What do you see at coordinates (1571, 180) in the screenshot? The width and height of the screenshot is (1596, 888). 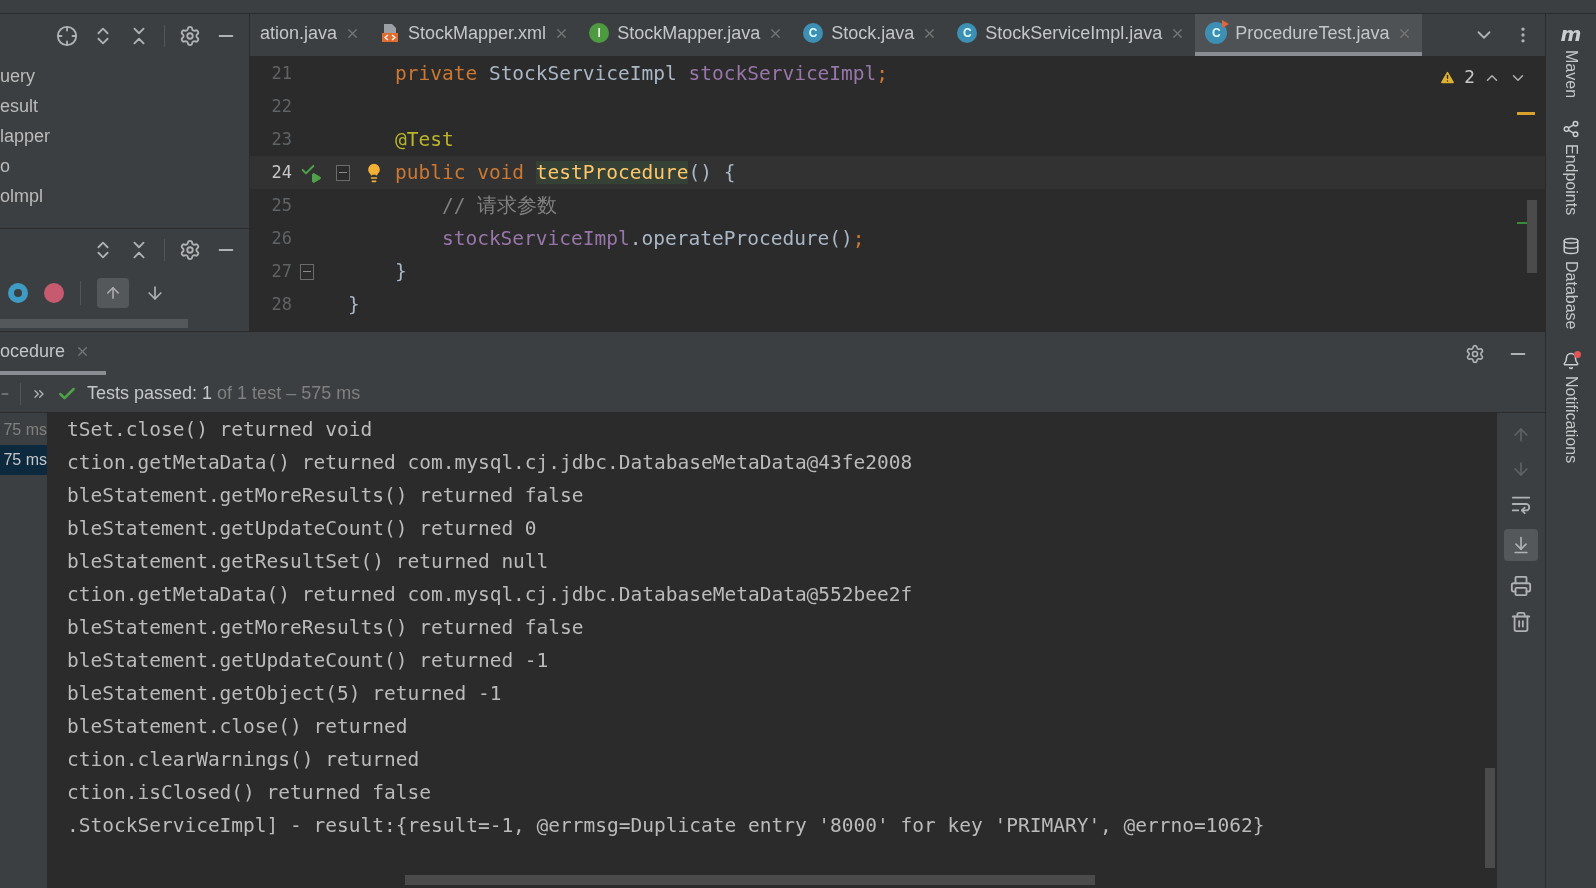 I see `sidebar-tool: Endpoints` at bounding box center [1571, 180].